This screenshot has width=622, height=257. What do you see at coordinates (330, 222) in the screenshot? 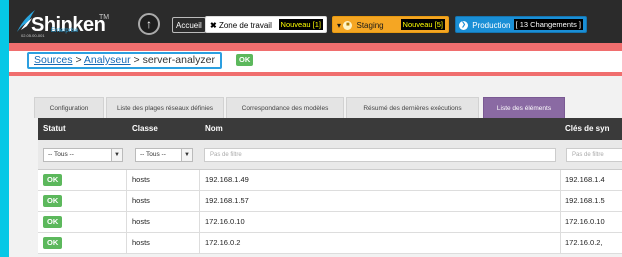
I see `table-row: OK hosts 172.16.0.10 172.16.0.10` at bounding box center [330, 222].